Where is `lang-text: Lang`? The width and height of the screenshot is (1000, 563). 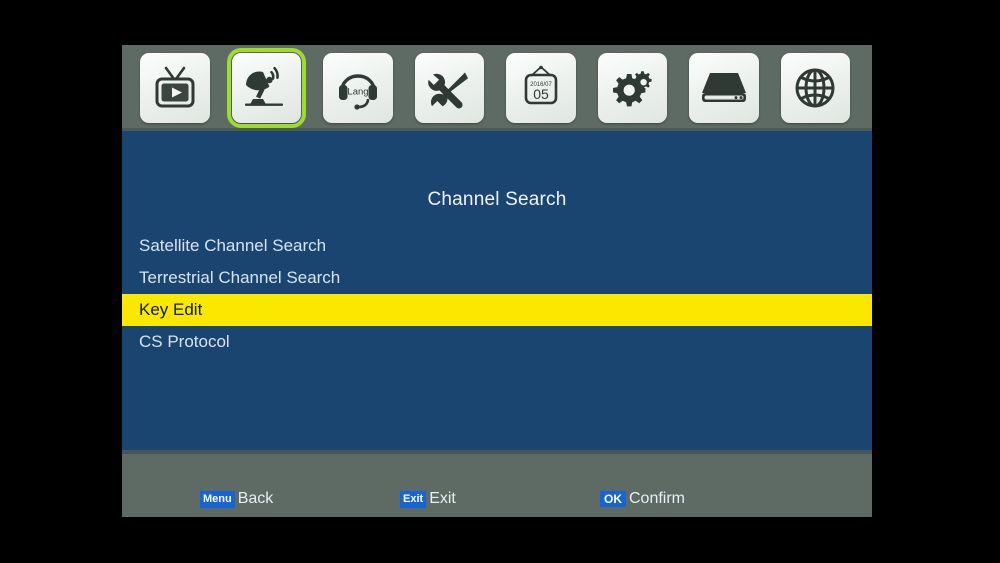 lang-text: Lang is located at coordinates (357, 92).